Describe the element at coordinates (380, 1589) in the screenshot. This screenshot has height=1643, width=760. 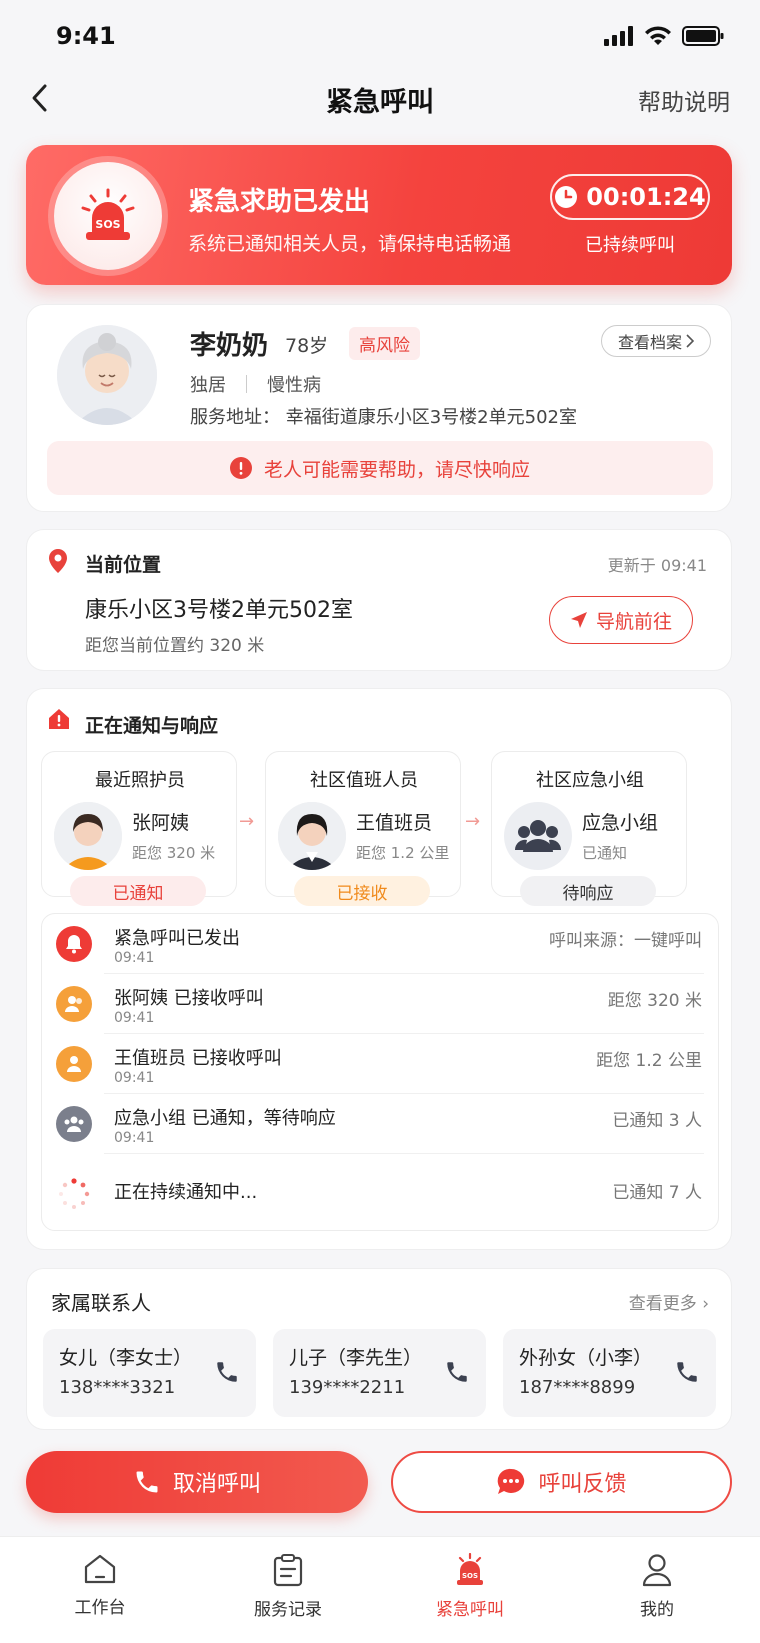
I see `bottom-tab-bar: 工作台 服务记录 SOS 紧急呼叫 我的` at that location.